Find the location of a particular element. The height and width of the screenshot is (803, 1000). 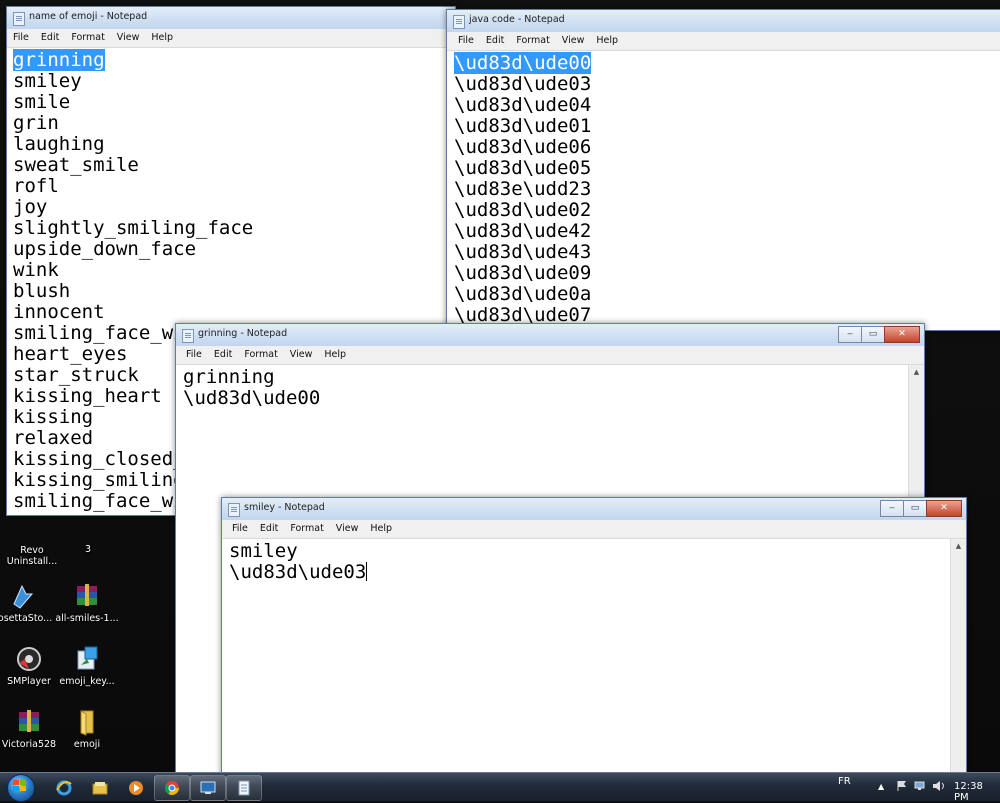

desktop-icon-smplayer: SMPlayer is located at coordinates (30, 666).